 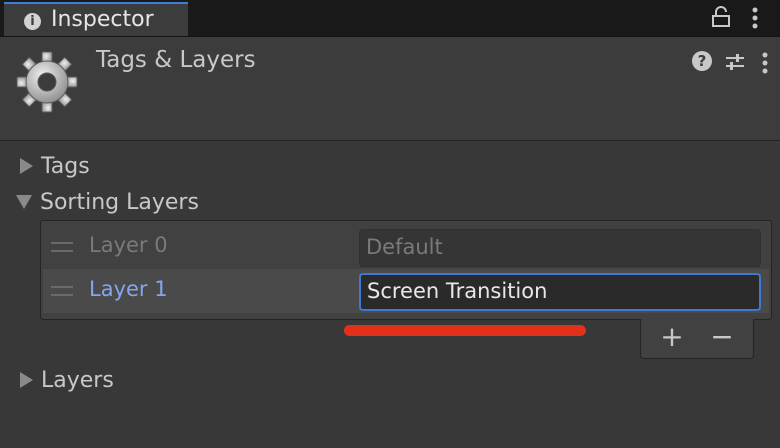 I want to click on help-icon: ?, so click(x=702, y=61).